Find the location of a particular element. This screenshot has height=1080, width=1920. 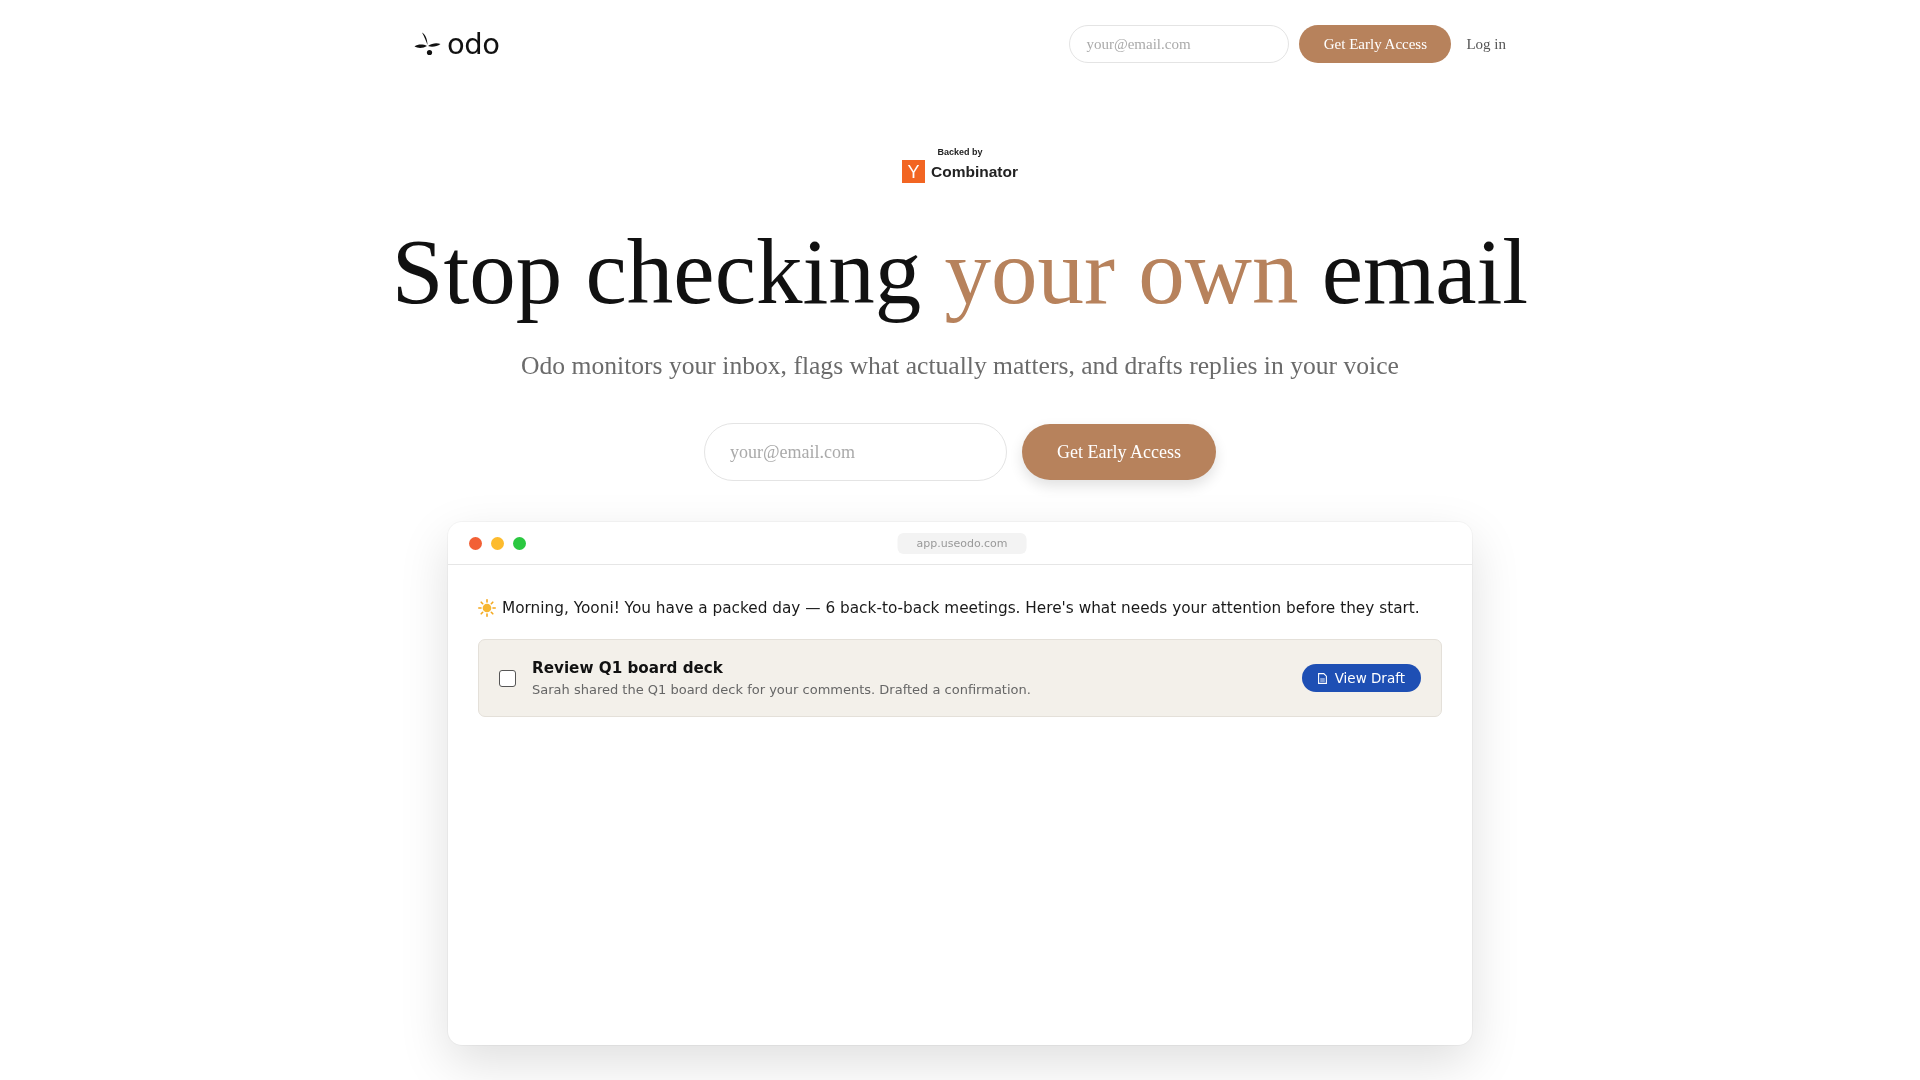

task-title: Review Q1 board deck is located at coordinates (627, 668).